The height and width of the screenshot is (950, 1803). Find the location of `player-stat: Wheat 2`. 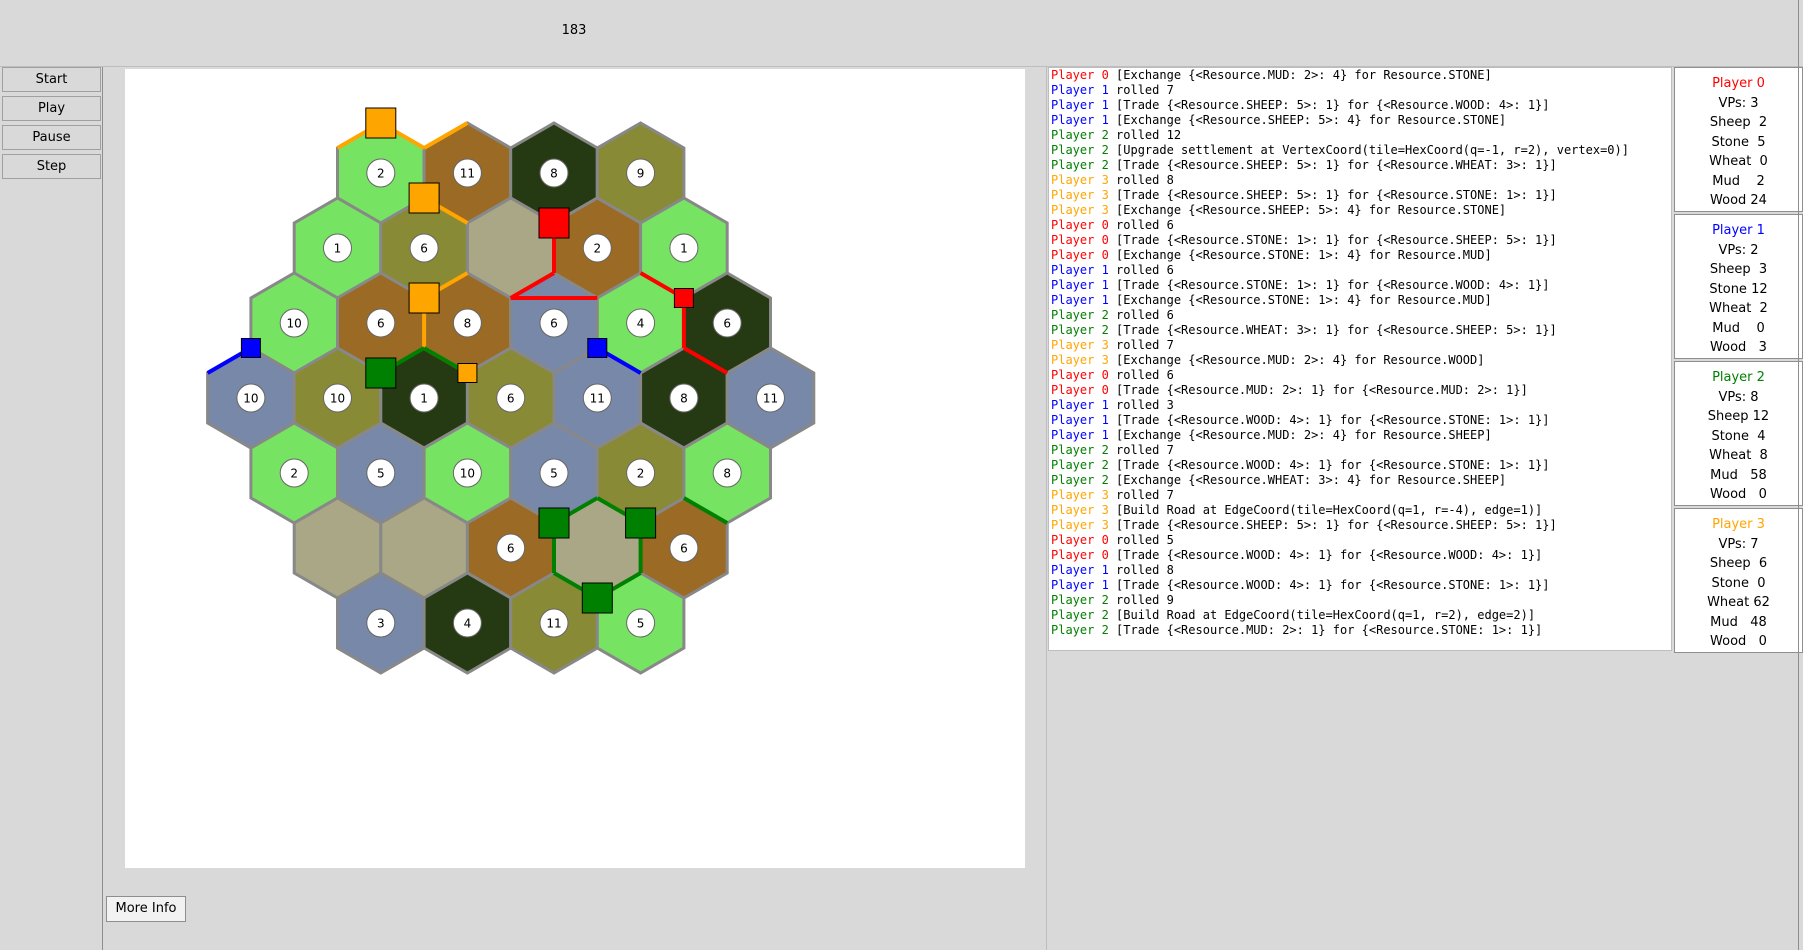

player-stat: Wheat 2 is located at coordinates (1738, 308).